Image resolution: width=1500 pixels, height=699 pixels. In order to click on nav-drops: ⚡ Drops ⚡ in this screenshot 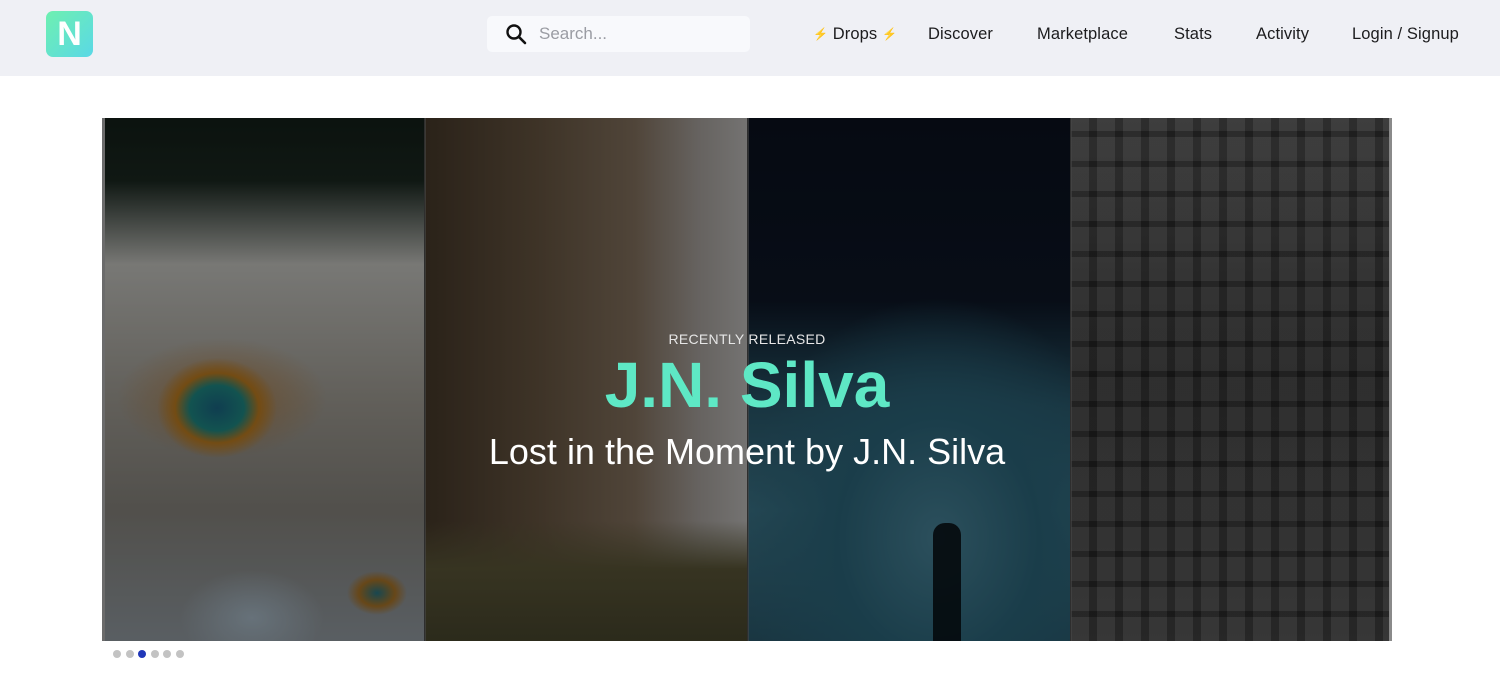, I will do `click(855, 34)`.